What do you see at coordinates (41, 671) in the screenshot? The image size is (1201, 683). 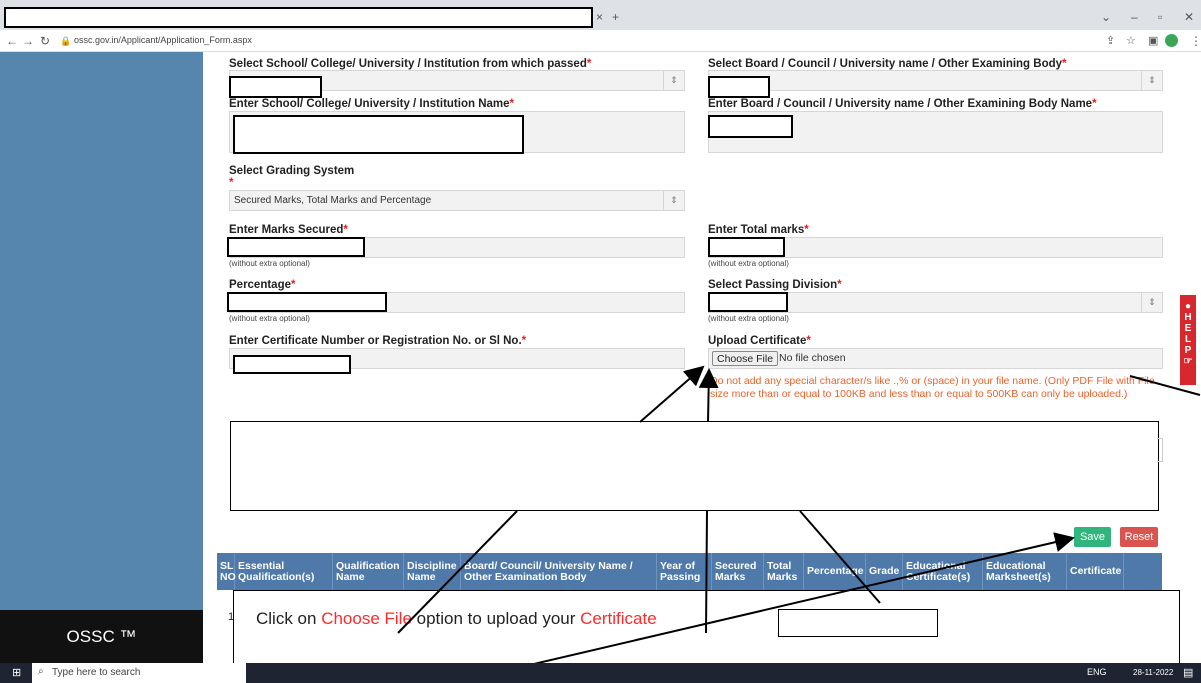 I see `search-icon: ⌕` at bounding box center [41, 671].